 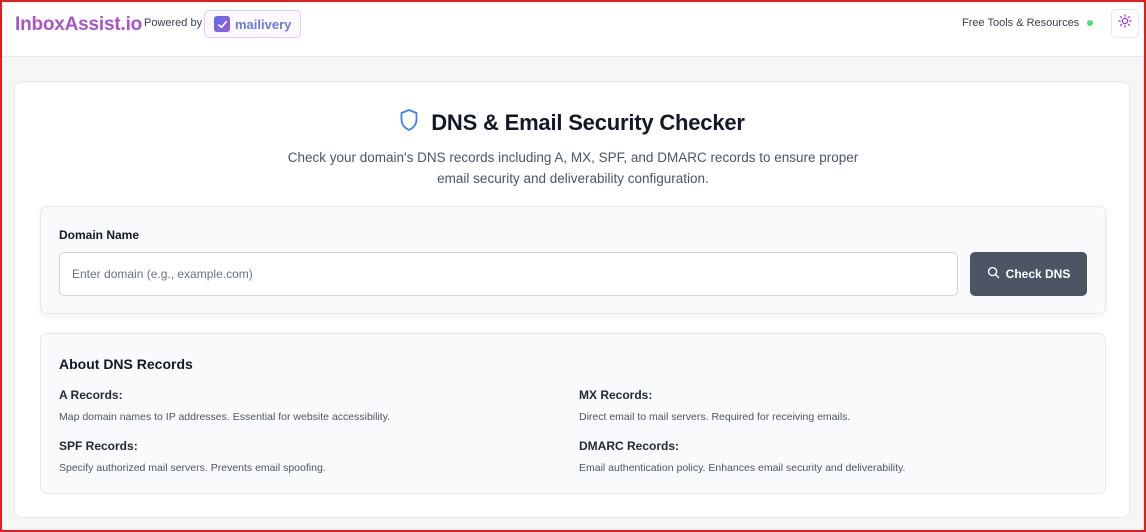 What do you see at coordinates (126, 364) in the screenshot?
I see `about-title: About DNS Records` at bounding box center [126, 364].